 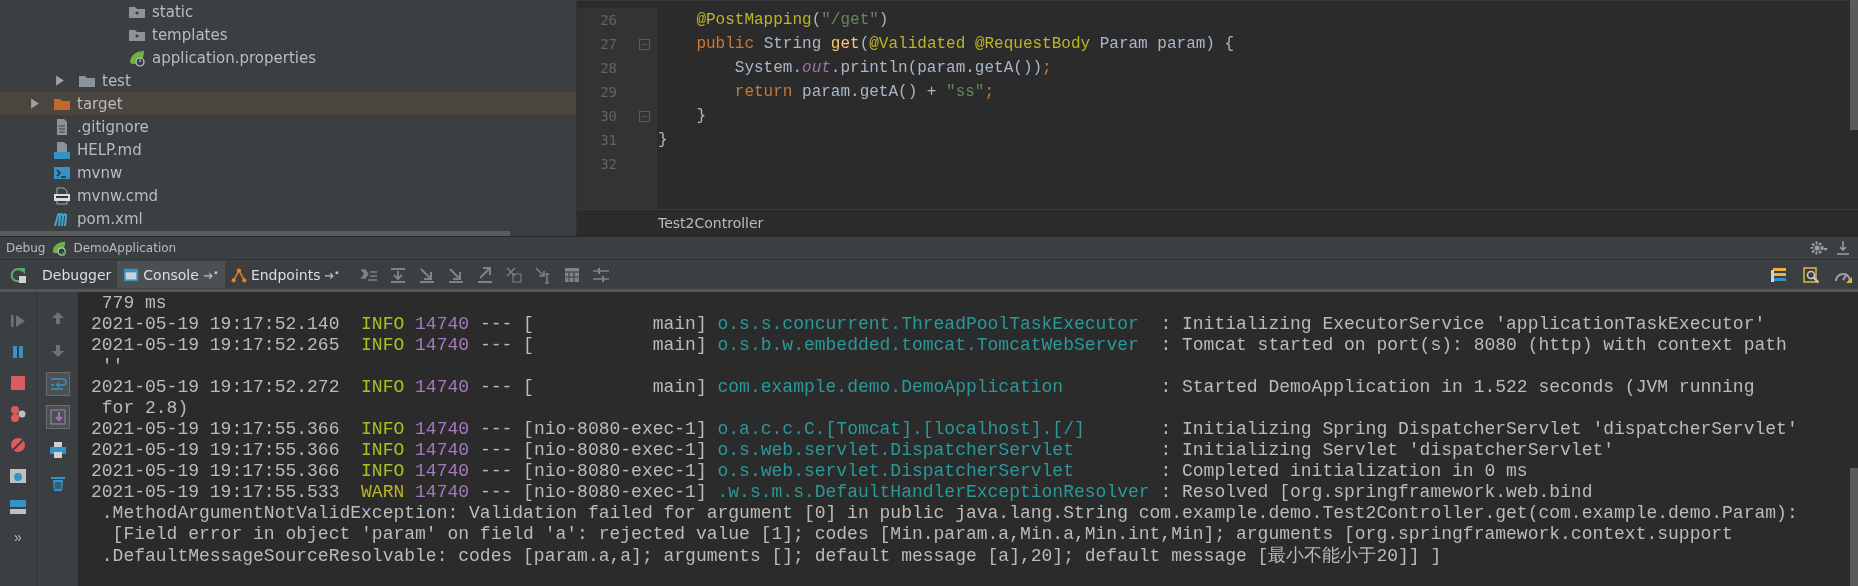 I want to click on soft-wrap-icon, so click(x=57, y=384).